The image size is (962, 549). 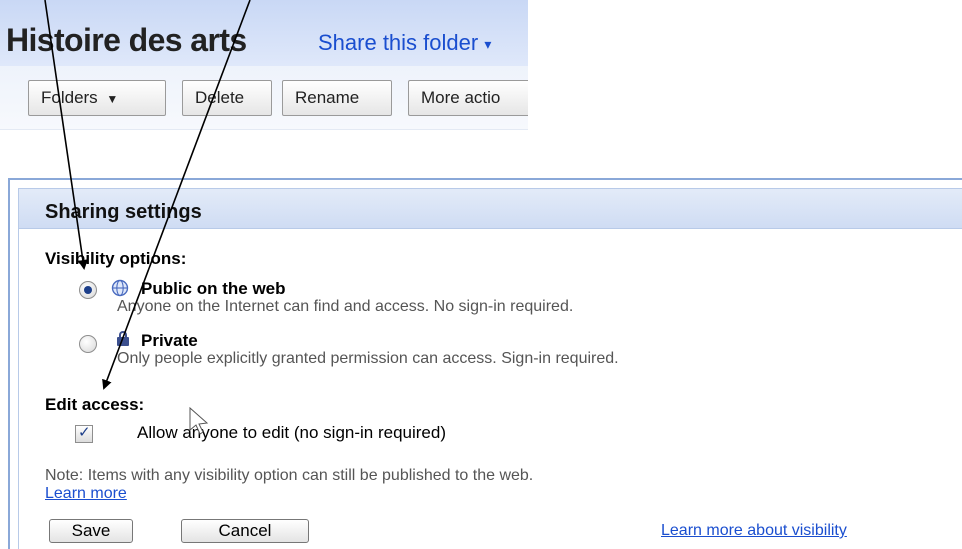 What do you see at coordinates (490, 209) in the screenshot?
I see `dialog-header: Sharing settings` at bounding box center [490, 209].